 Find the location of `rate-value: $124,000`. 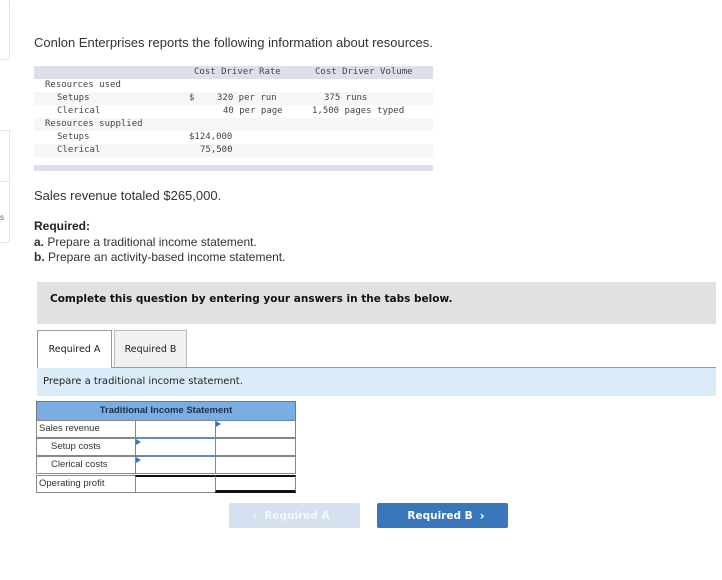

rate-value: $124,000 is located at coordinates (211, 137).